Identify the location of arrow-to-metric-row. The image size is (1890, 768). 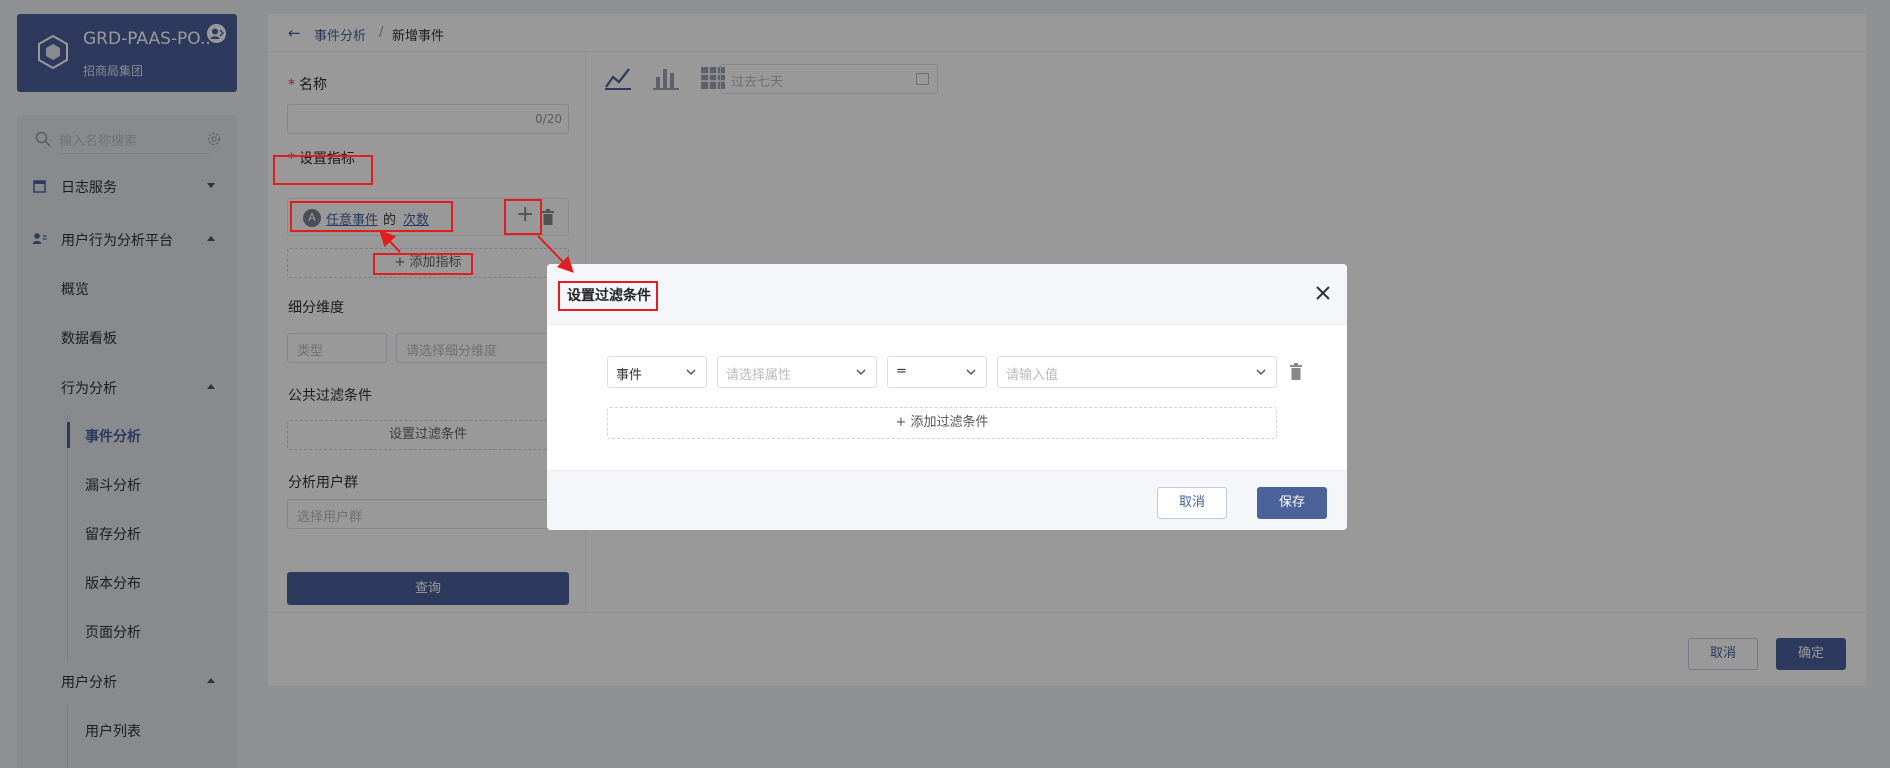
(390, 241).